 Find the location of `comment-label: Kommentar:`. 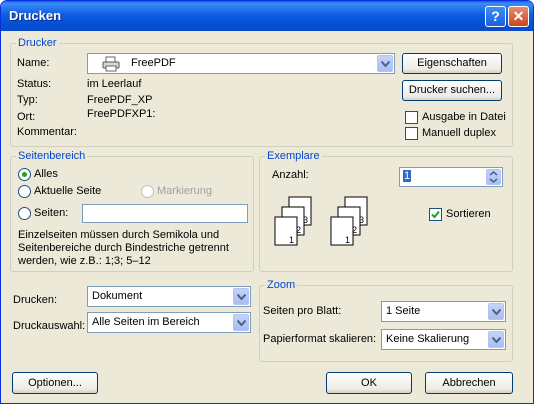

comment-label: Kommentar: is located at coordinates (47, 132).